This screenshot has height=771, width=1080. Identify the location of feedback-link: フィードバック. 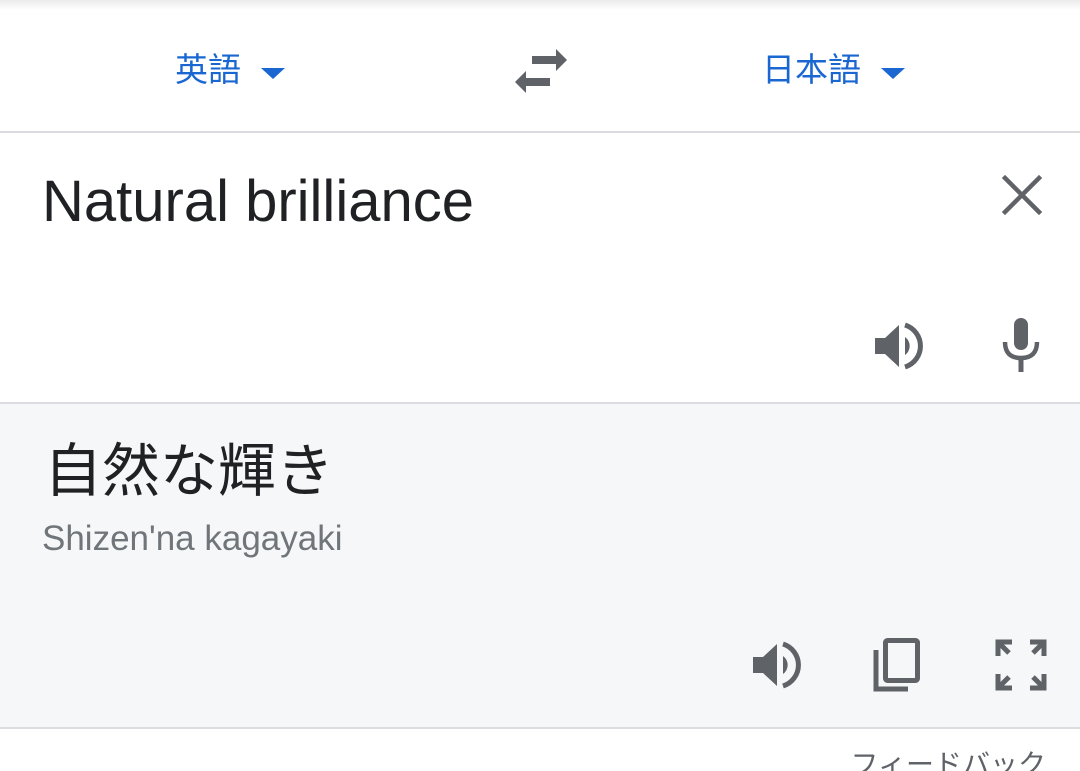
(948, 759).